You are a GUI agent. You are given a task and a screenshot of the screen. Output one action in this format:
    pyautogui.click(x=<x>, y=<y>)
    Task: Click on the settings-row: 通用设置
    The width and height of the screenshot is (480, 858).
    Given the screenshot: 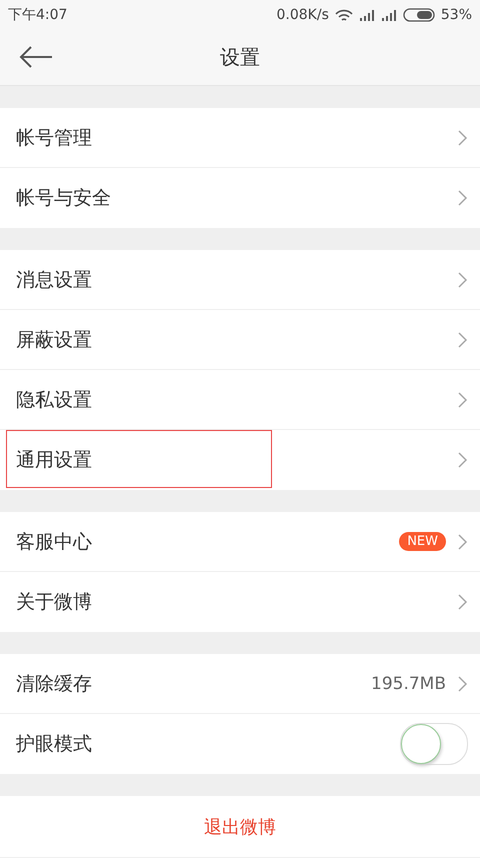 What is the action you would take?
    pyautogui.click(x=240, y=460)
    